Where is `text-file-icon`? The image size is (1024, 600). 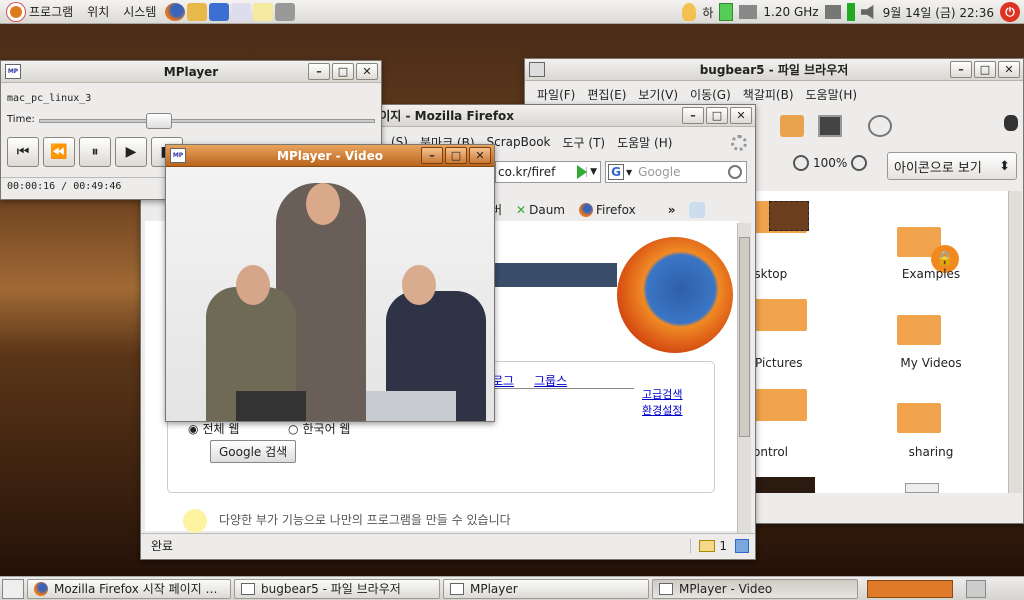
text-file-icon is located at coordinates (922, 488).